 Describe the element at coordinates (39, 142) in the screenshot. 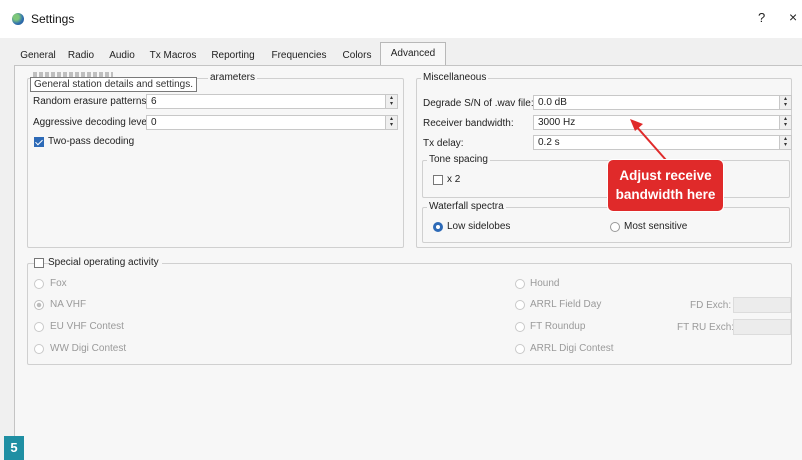

I see `two-pass-decoding-checkbox` at that location.